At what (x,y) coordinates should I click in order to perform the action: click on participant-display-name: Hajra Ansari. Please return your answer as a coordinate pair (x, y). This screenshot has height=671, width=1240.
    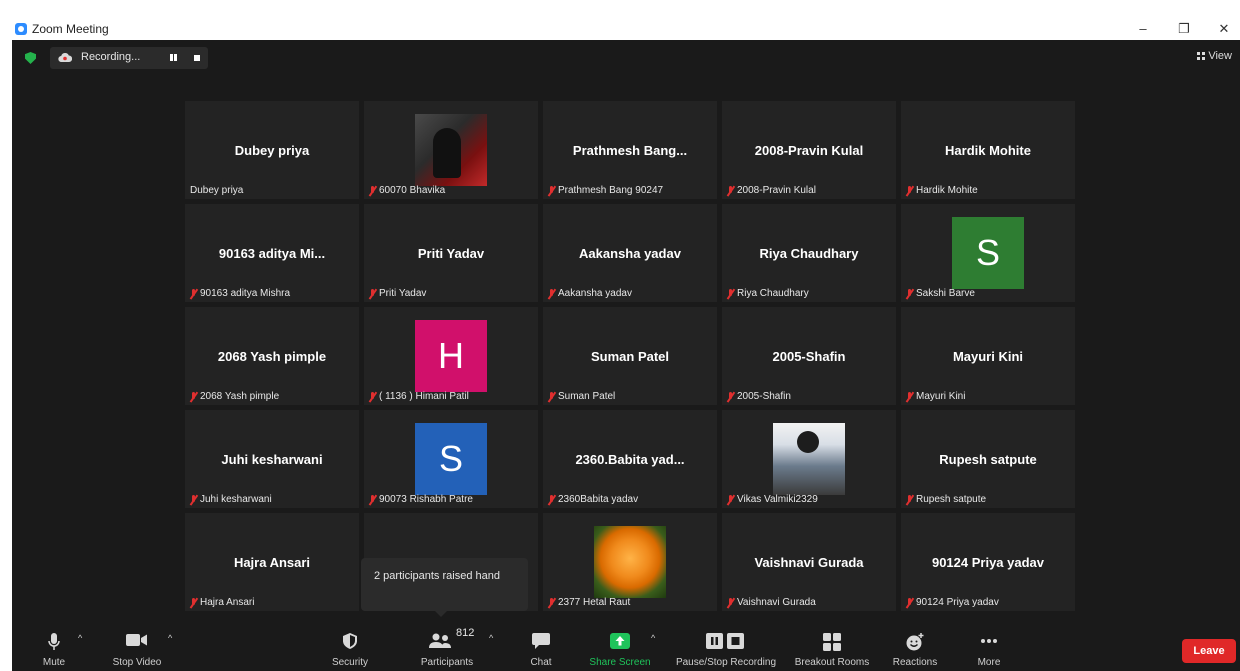
    Looking at the image, I should click on (272, 562).